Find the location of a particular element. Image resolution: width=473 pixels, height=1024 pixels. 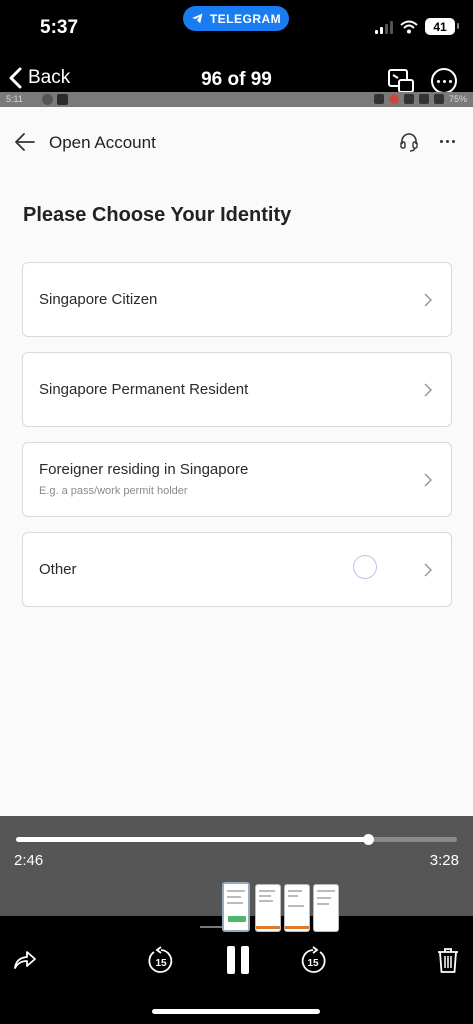

status-indicators: 41 is located at coordinates (417, 26).